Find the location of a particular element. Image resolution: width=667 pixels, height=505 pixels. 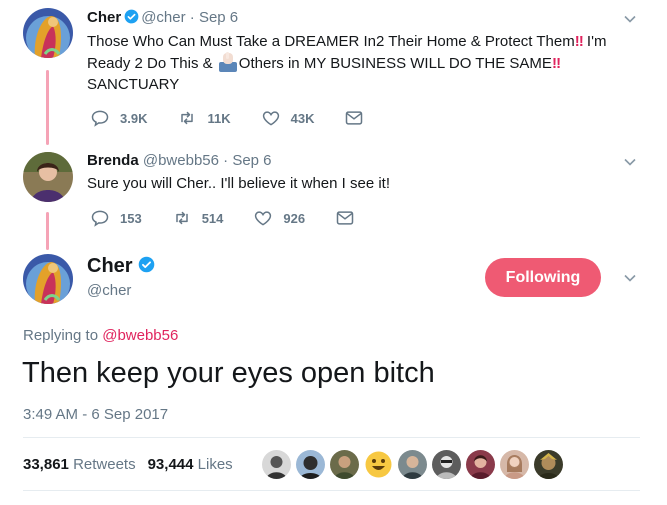

tweet-timestamp: 3:49 AM - 6 Sep 2017 is located at coordinates (95, 414).